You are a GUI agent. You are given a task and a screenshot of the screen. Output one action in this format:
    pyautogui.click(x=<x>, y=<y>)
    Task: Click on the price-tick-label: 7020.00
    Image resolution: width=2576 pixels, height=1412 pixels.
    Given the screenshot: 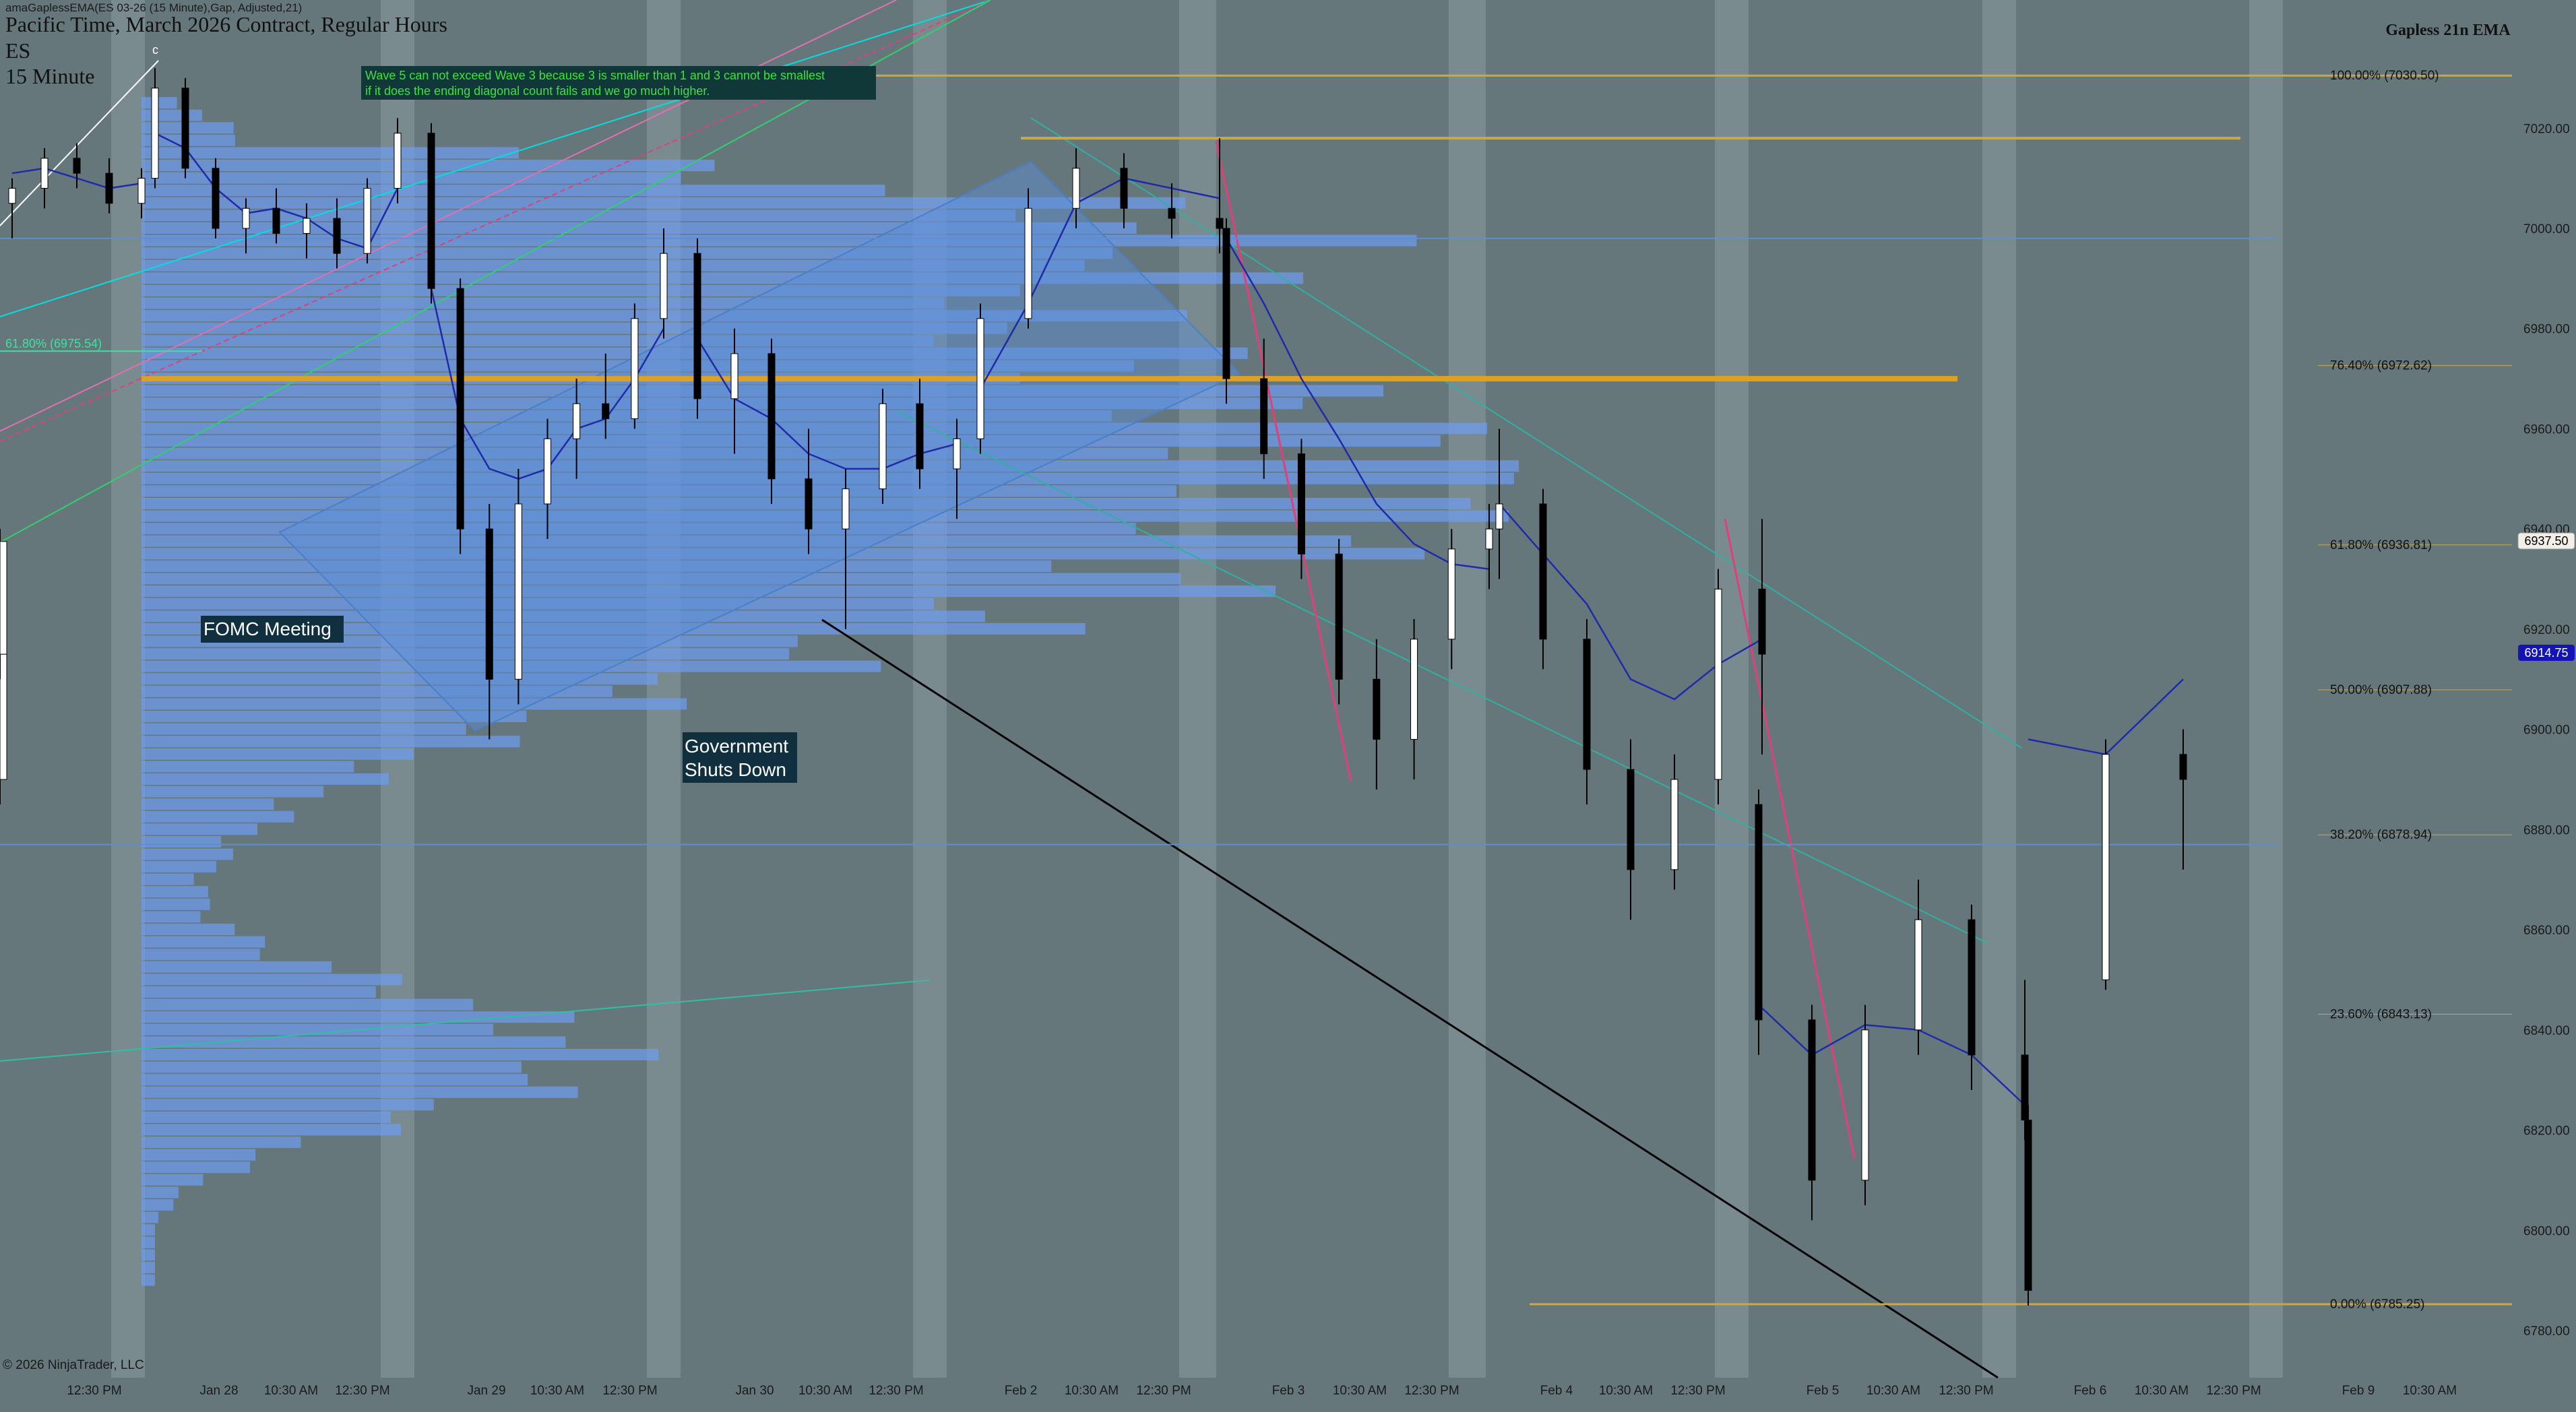 What is the action you would take?
    pyautogui.click(x=2546, y=129)
    